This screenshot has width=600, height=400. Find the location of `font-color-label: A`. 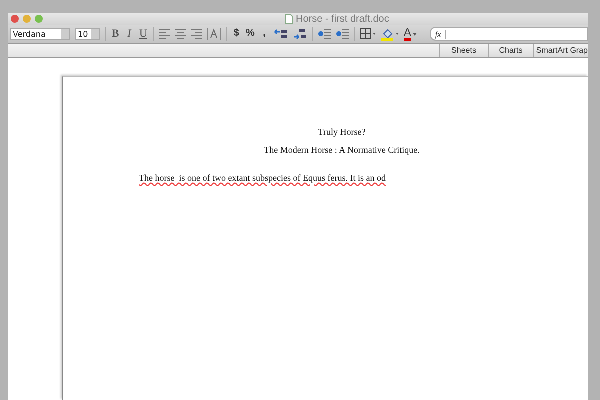

font-color-label: A is located at coordinates (408, 34).